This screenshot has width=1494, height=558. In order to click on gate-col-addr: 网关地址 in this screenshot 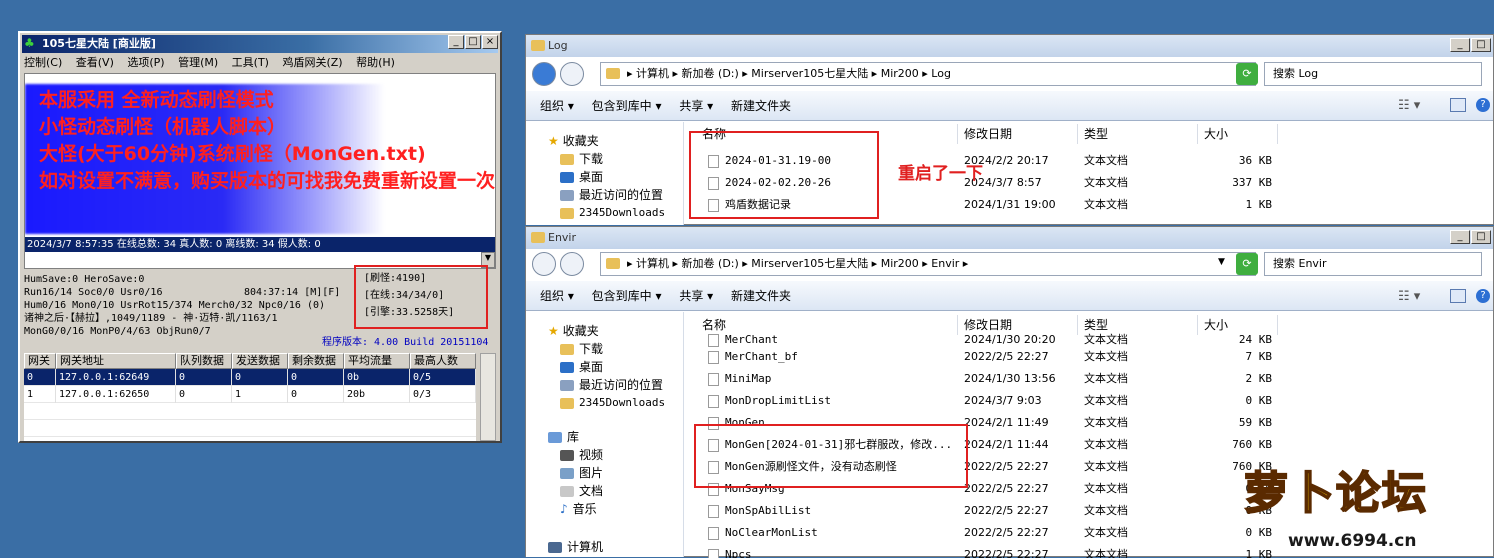, I will do `click(116, 361)`.